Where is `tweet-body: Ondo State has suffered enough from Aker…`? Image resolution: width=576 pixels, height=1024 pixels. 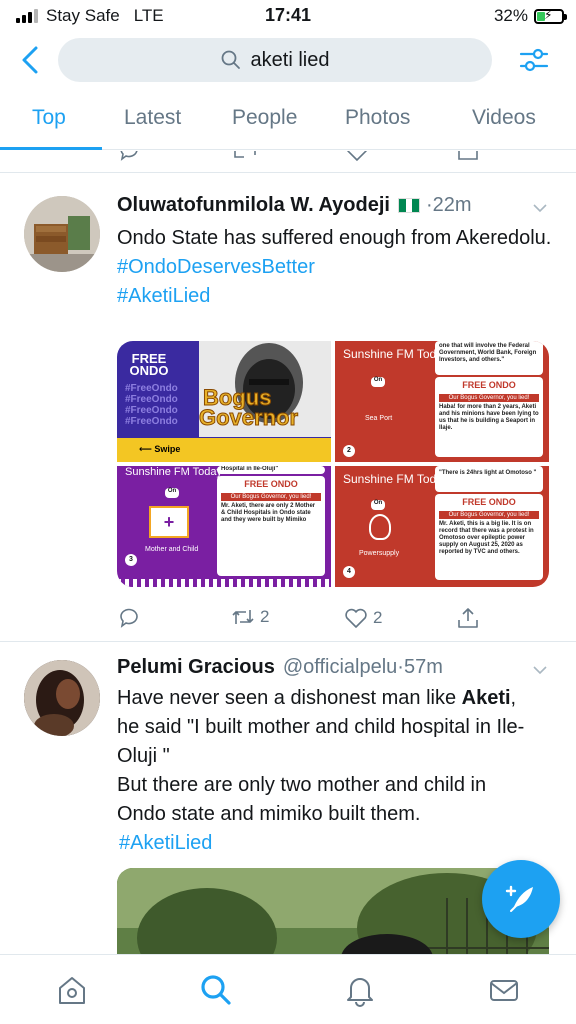 tweet-body: Ondo State has suffered enough from Aker… is located at coordinates (334, 238).